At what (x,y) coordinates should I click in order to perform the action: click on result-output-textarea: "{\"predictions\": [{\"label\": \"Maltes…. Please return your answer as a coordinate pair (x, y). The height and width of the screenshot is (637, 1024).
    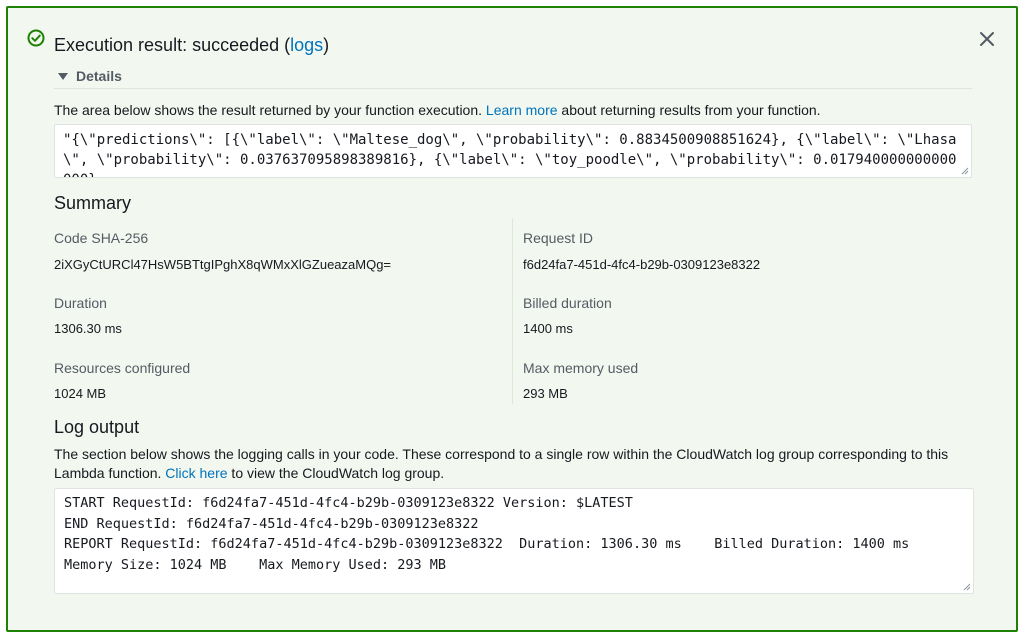
    Looking at the image, I should click on (513, 151).